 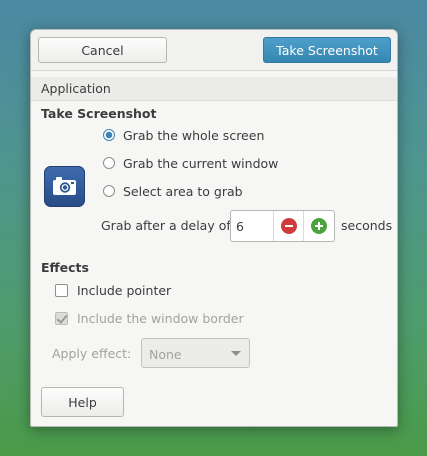 I want to click on radio-grab-current-window: Grab the current window, so click(x=190, y=163).